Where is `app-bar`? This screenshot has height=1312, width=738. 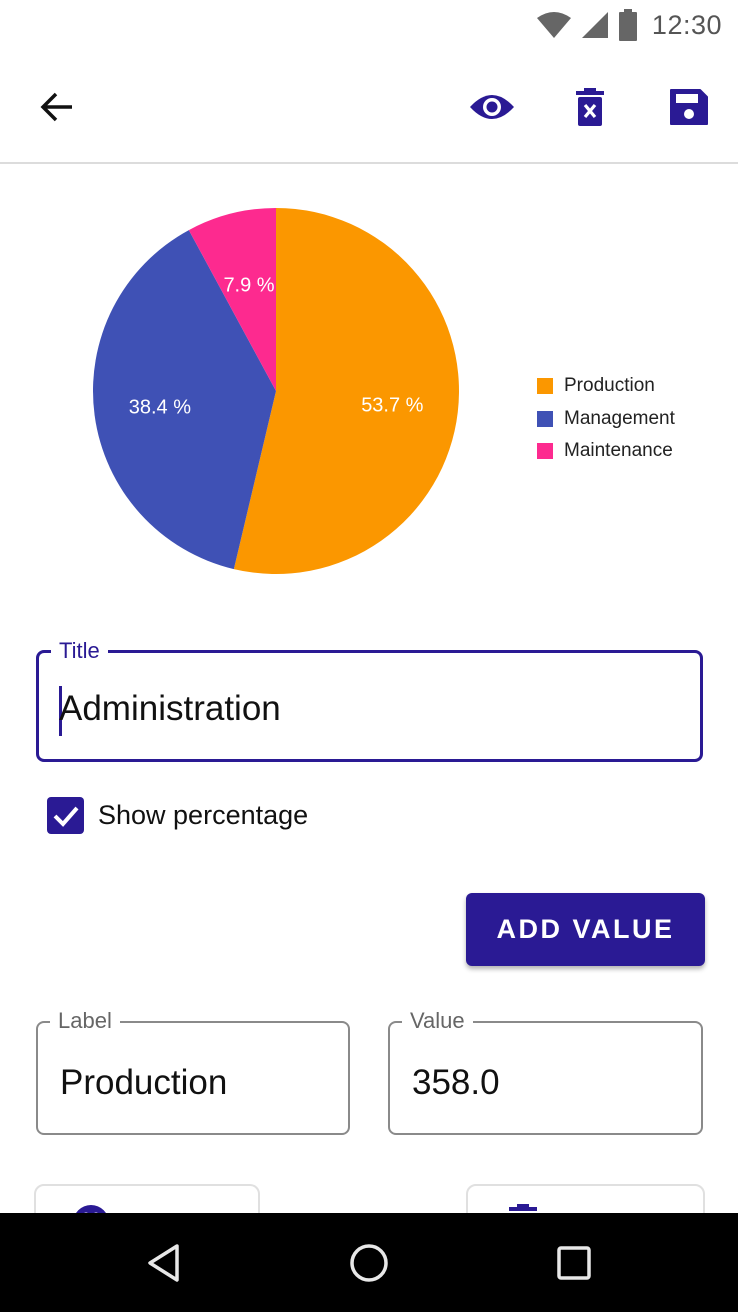
app-bar is located at coordinates (369, 108).